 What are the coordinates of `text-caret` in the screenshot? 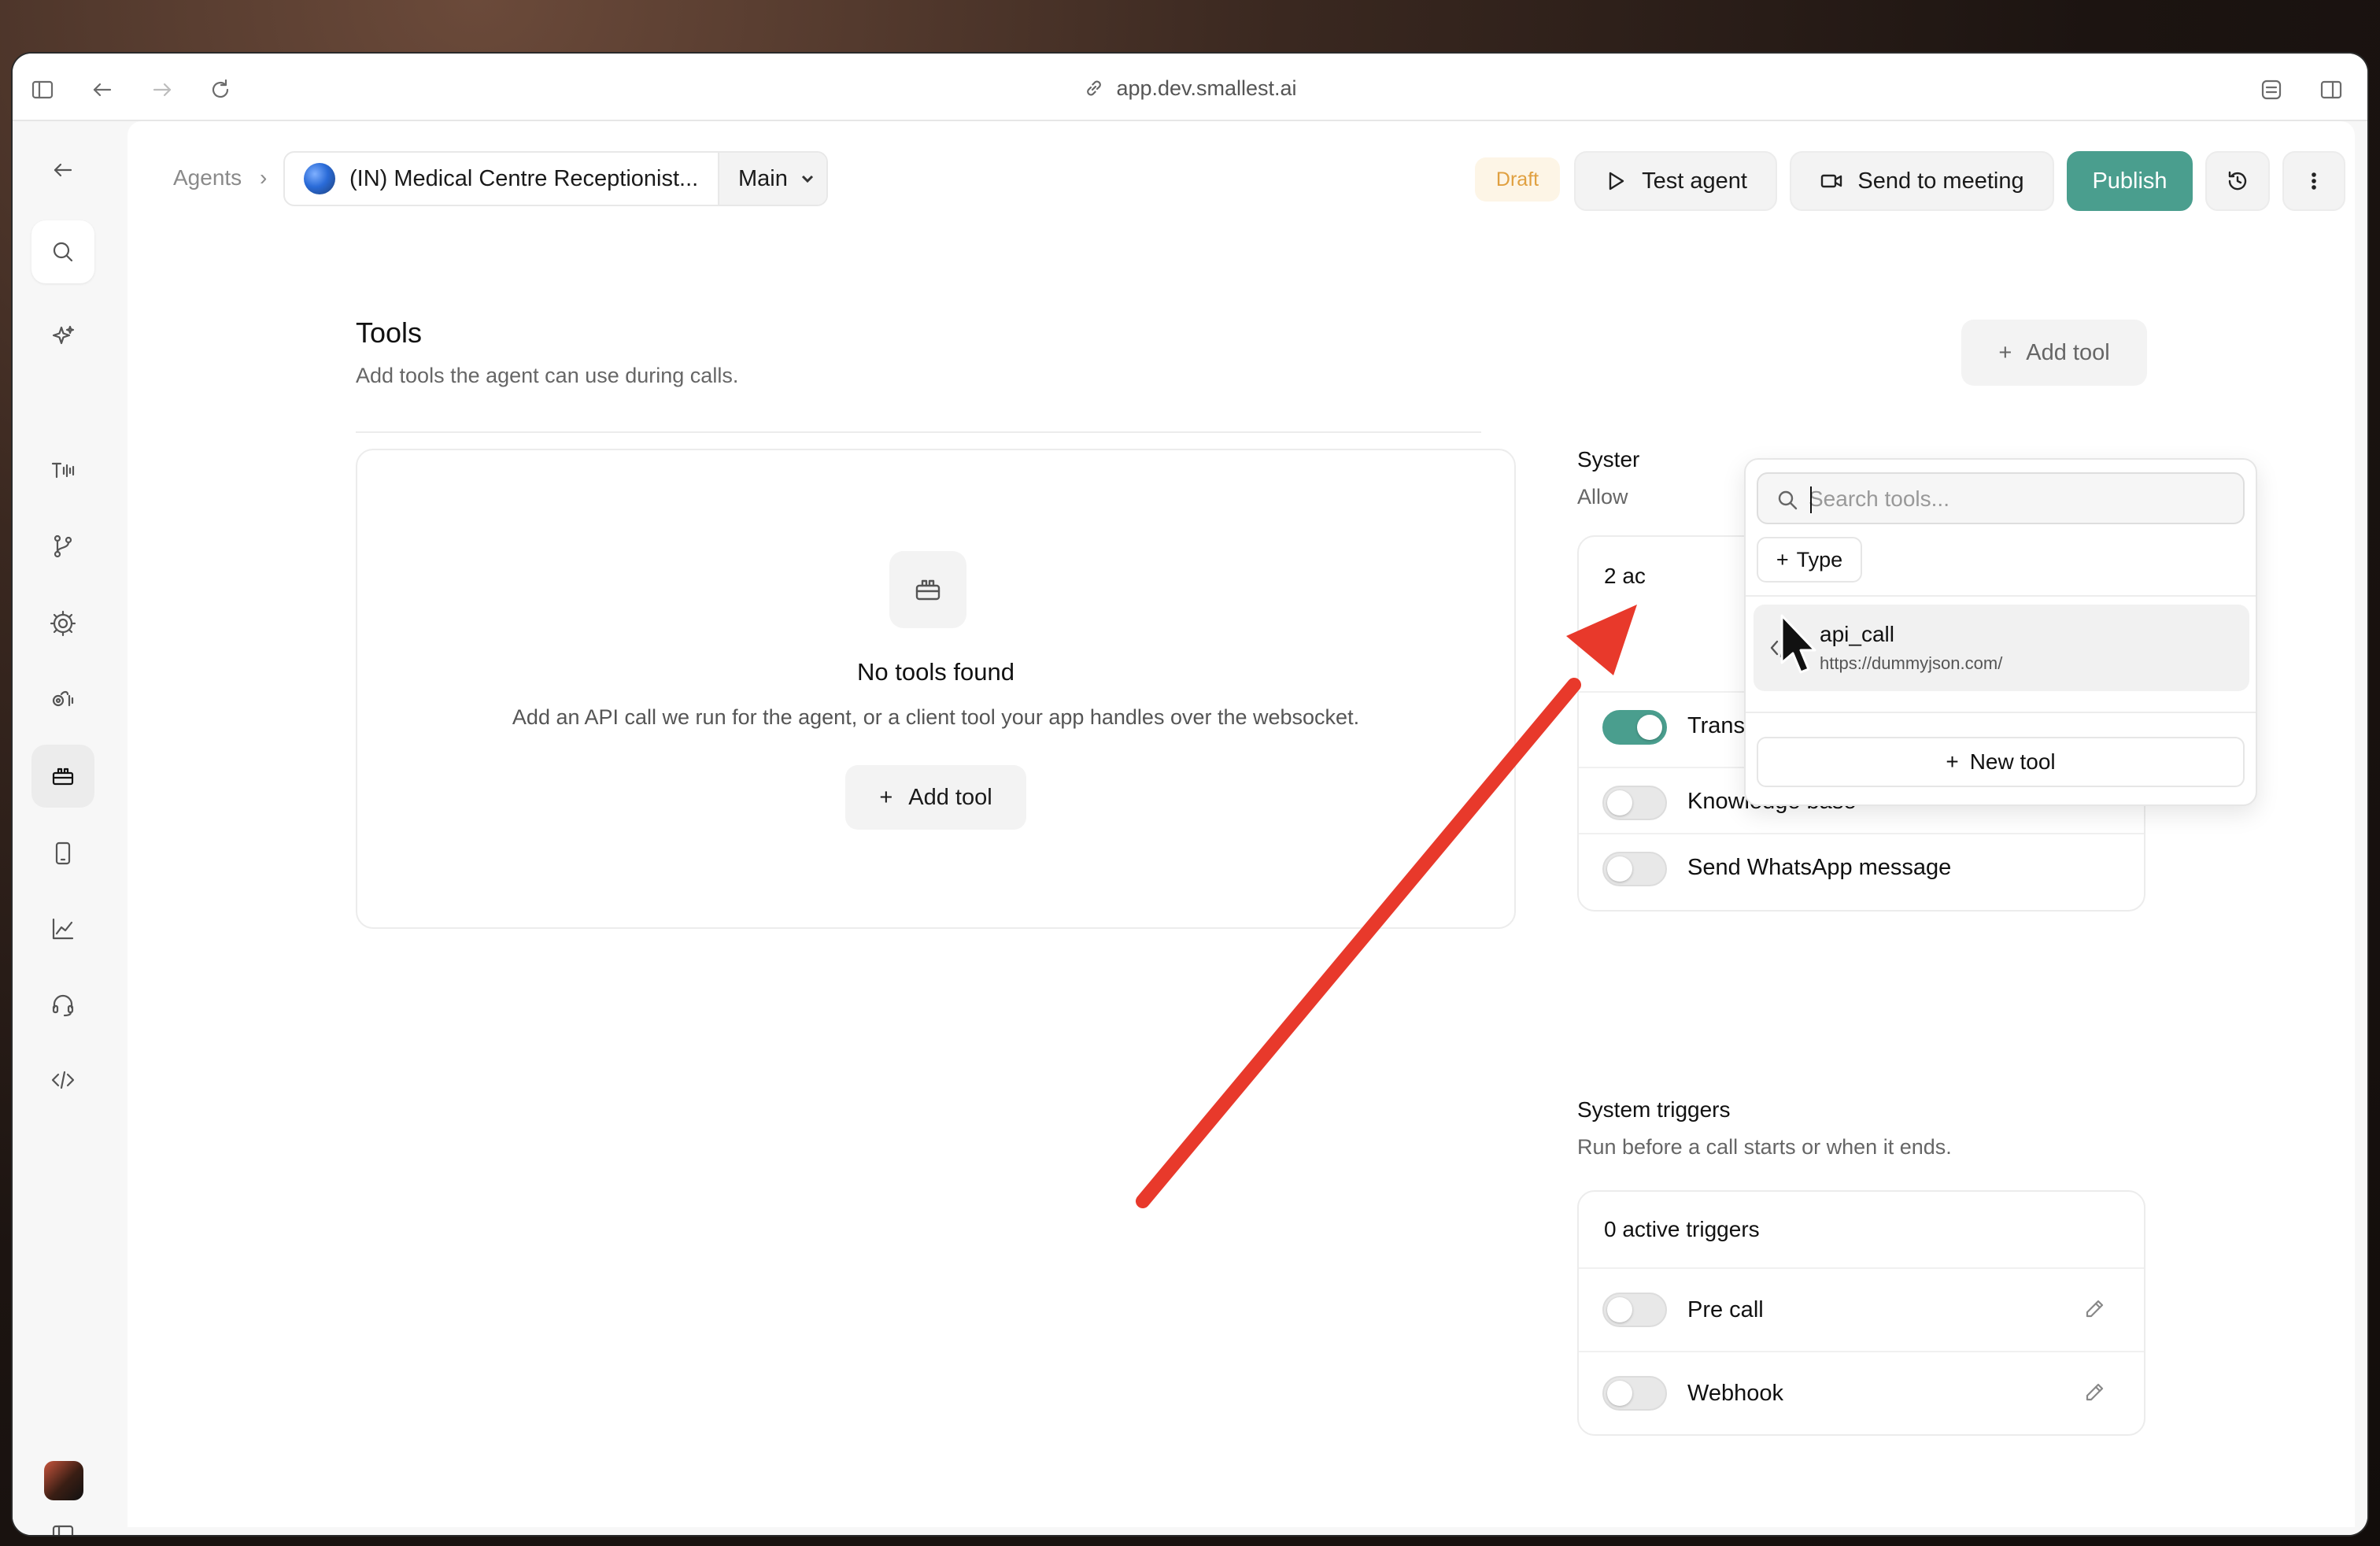 It's located at (1811, 499).